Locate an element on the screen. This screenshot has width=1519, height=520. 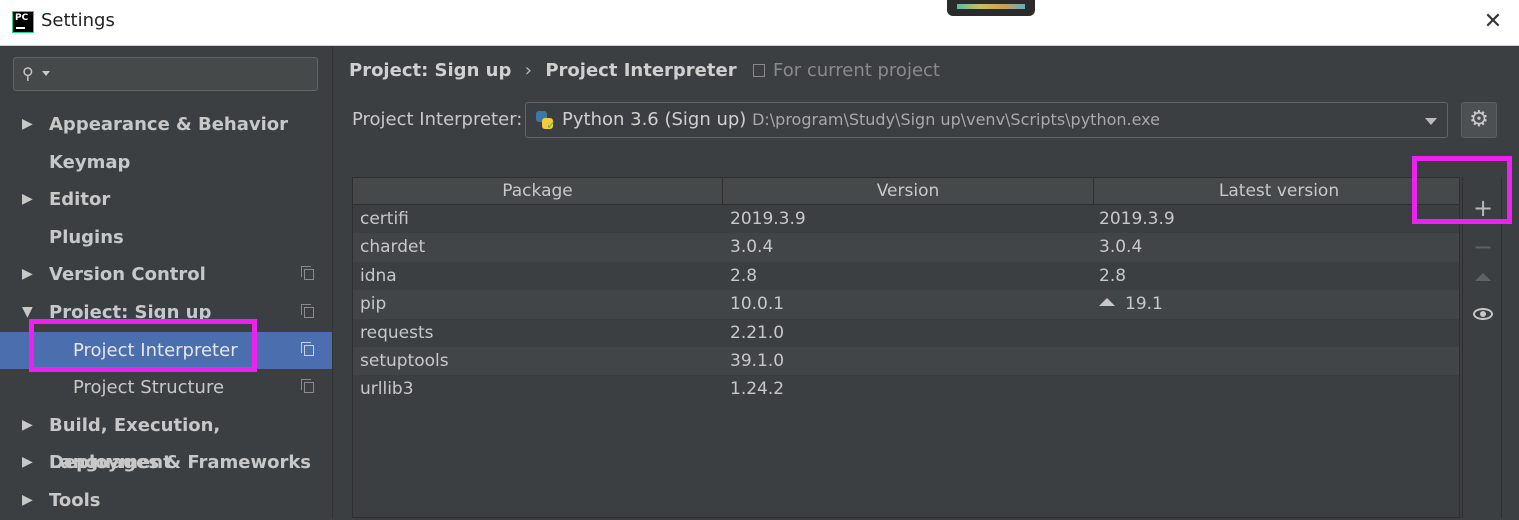
search-field: ⚲ is located at coordinates (165, 74).